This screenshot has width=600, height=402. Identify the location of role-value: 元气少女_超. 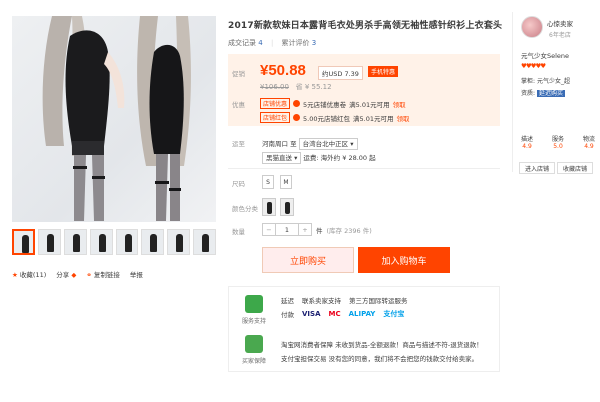
(553, 81).